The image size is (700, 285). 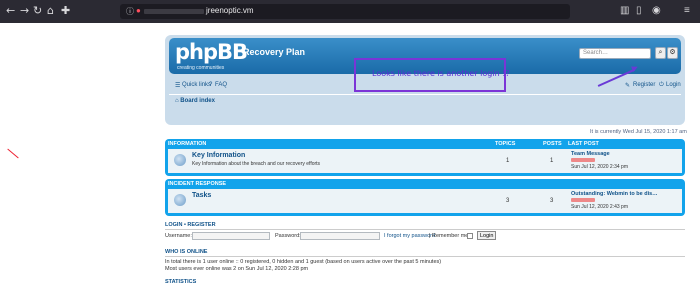 What do you see at coordinates (624, 10) in the screenshot?
I see `library-icon: ▥` at bounding box center [624, 10].